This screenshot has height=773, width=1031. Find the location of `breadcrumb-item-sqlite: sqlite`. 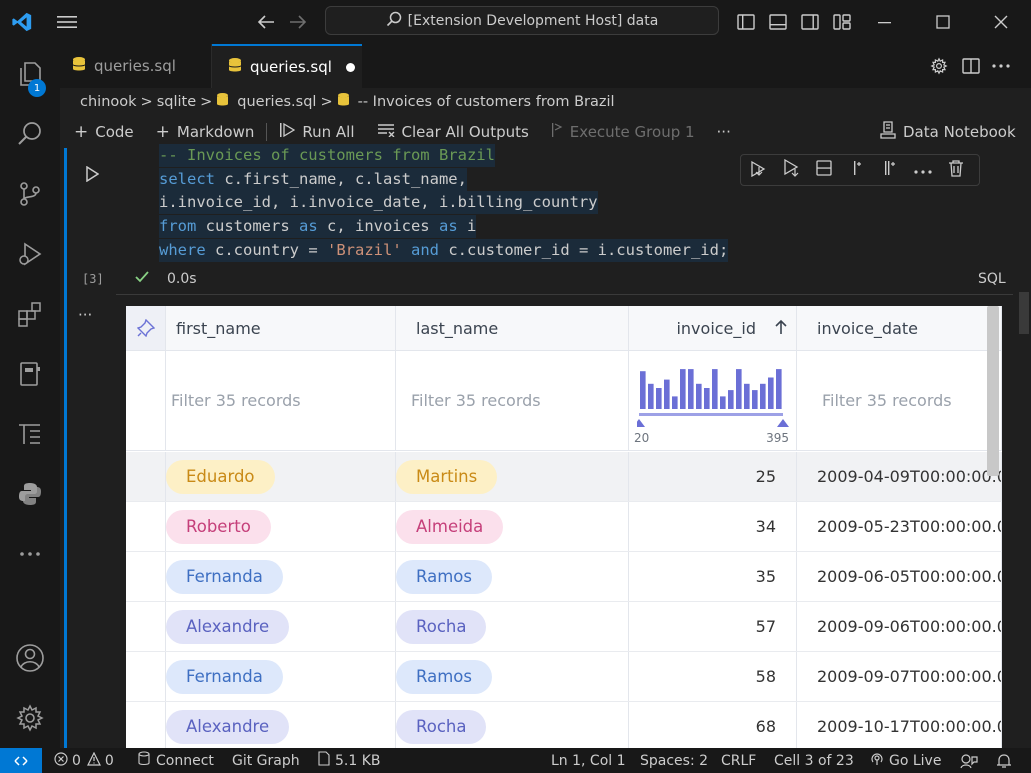

breadcrumb-item-sqlite: sqlite is located at coordinates (176, 102).